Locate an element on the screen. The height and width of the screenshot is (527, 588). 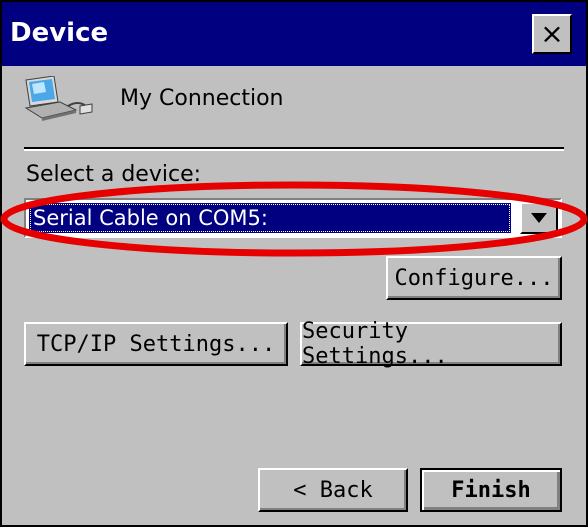
dropdown-arrow-button is located at coordinates (539, 218).